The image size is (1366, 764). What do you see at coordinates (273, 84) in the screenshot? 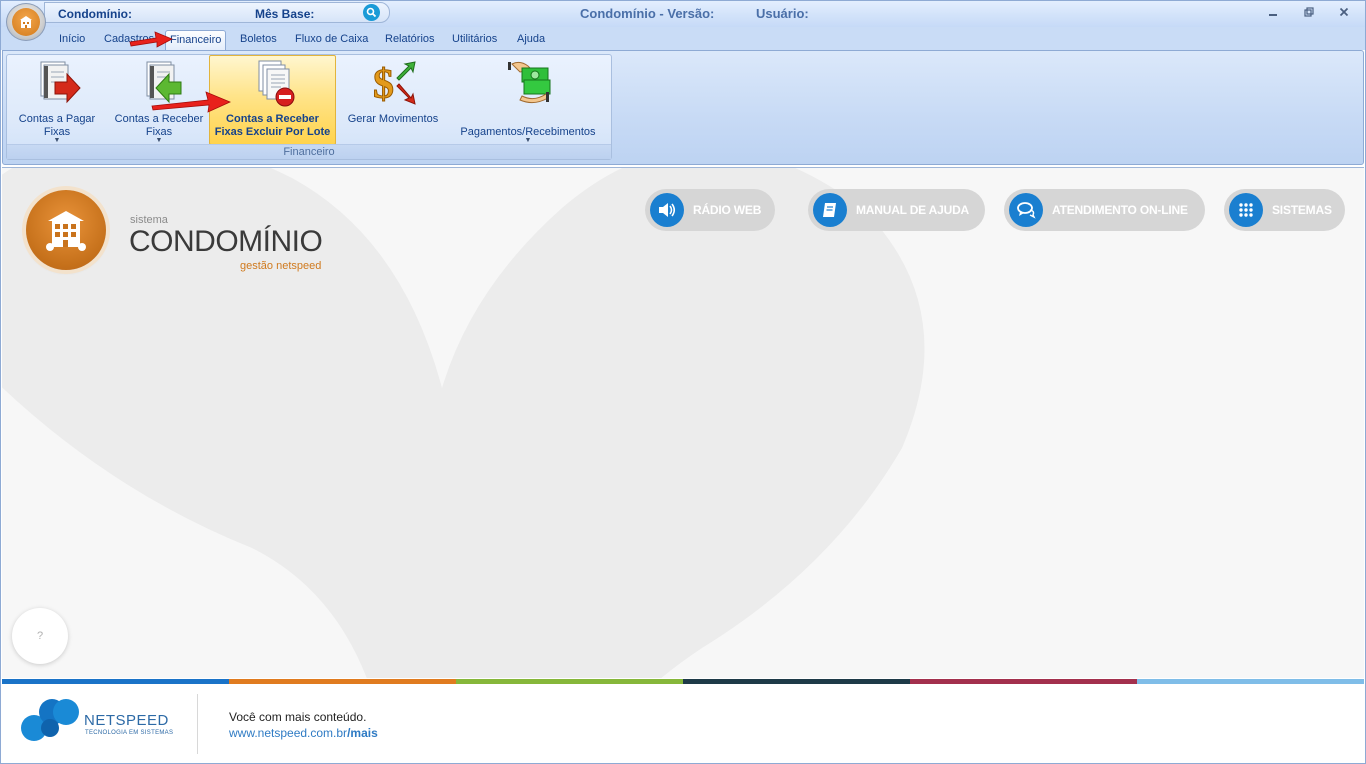
I see `excluir-lote-icon` at bounding box center [273, 84].